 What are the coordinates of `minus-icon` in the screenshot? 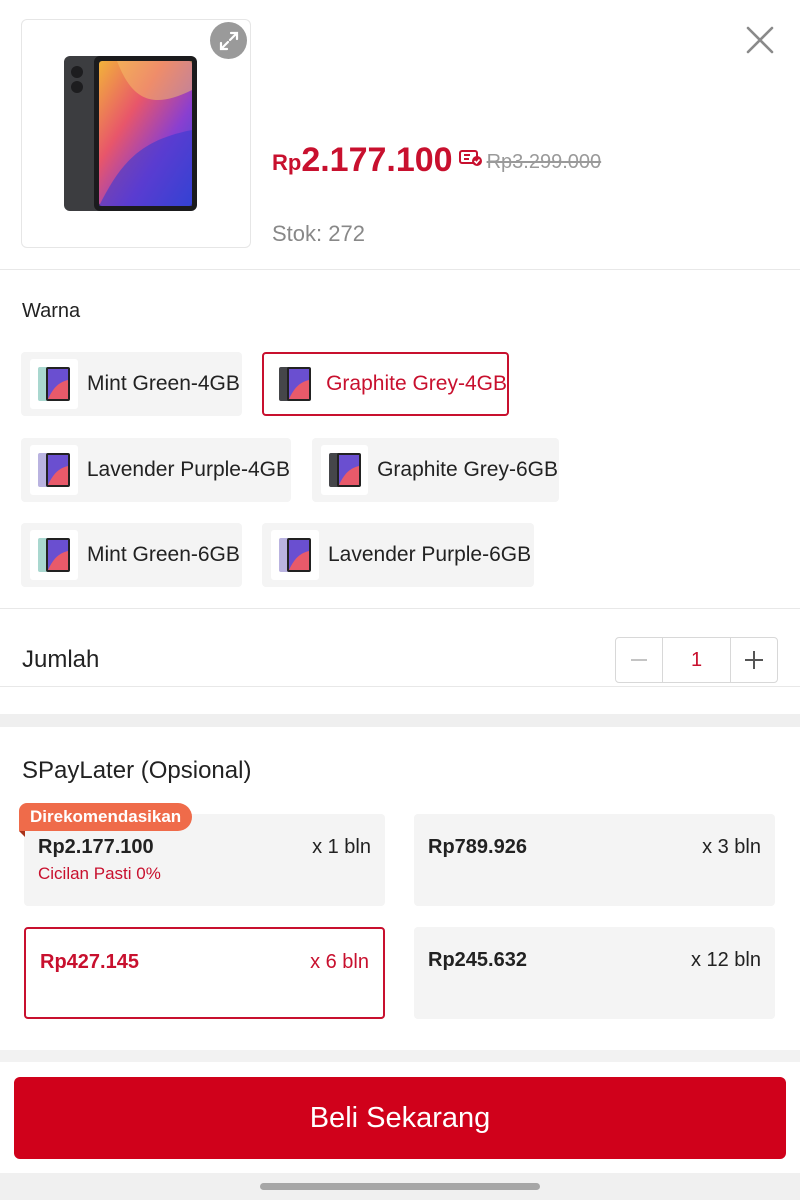 It's located at (639, 660).